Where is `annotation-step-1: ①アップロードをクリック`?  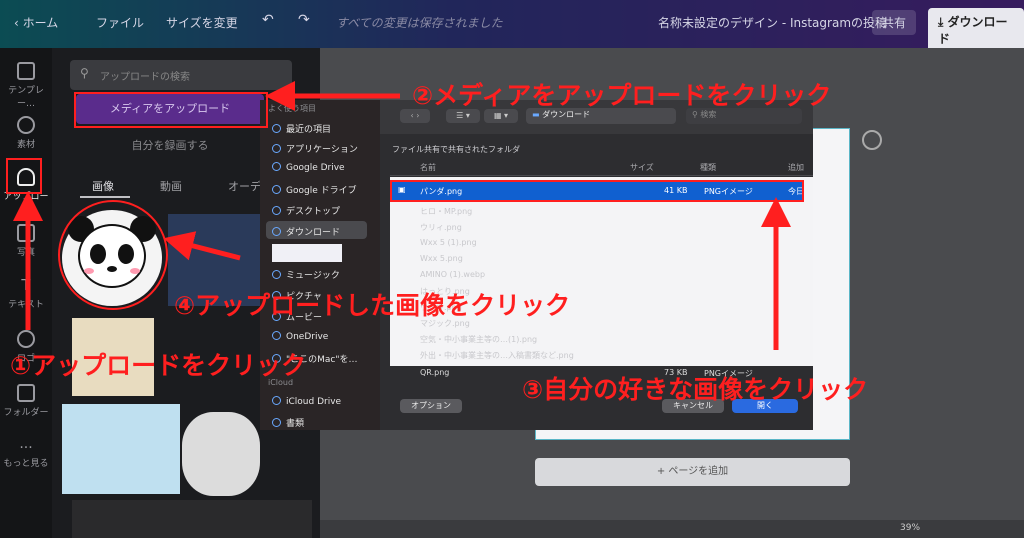
annotation-step-1: ①アップロードをクリック is located at coordinates (158, 365).